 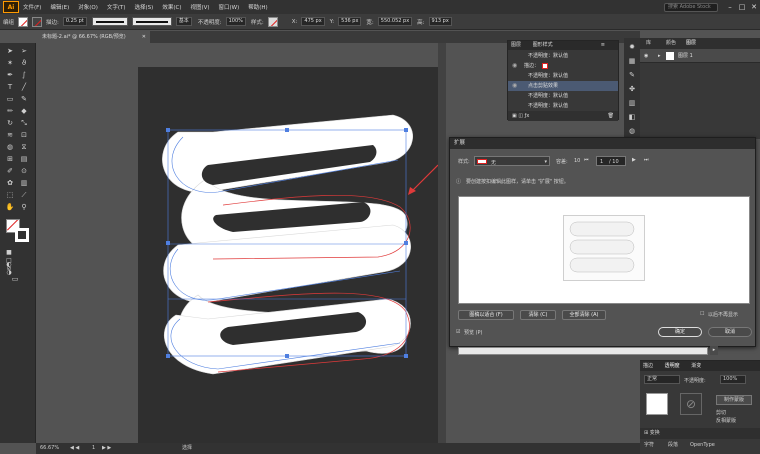 I want to click on lasso-icon: ϑ, so click(x=24, y=63).